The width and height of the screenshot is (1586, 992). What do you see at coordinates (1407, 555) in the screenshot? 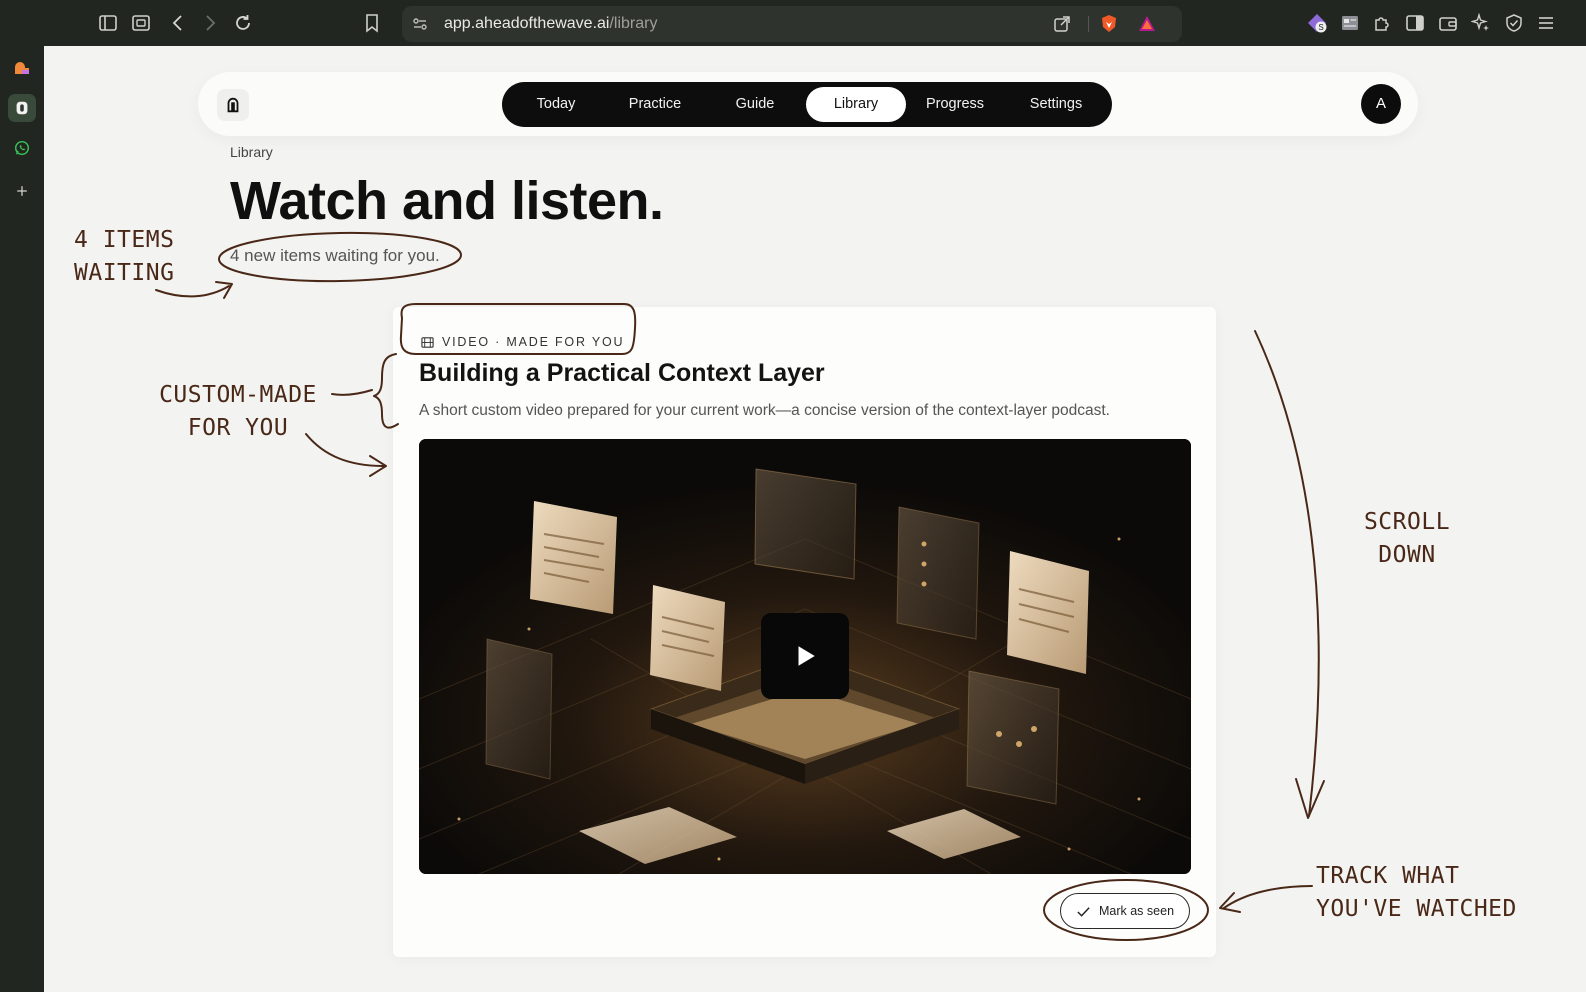
I see `annotation-line: down` at bounding box center [1407, 555].